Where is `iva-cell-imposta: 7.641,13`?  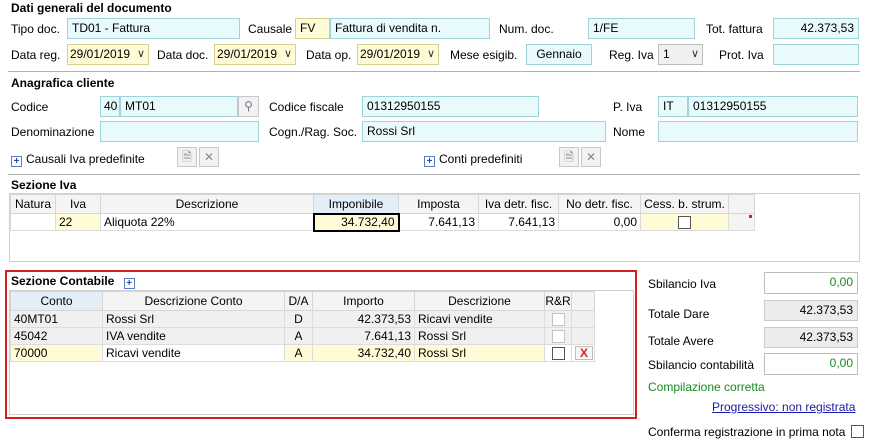 iva-cell-imposta: 7.641,13 is located at coordinates (438, 222).